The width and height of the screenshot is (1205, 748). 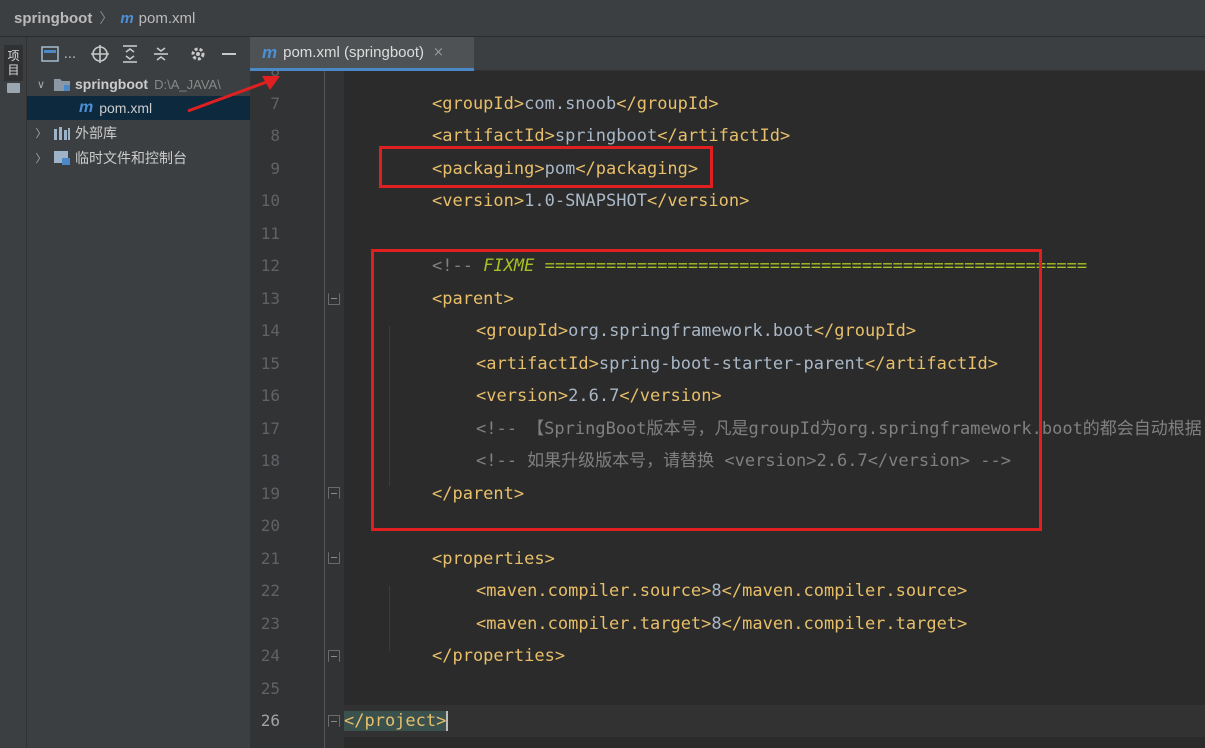 I want to click on locate-icon, so click(x=99, y=54).